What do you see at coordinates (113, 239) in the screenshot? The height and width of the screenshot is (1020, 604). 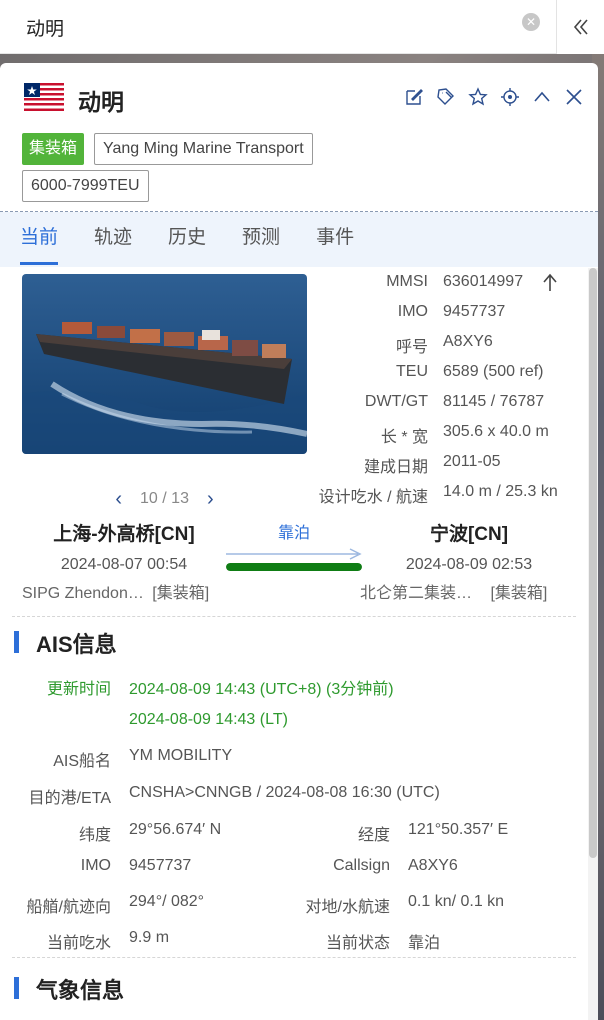 I see `tab-track: 轨迹` at bounding box center [113, 239].